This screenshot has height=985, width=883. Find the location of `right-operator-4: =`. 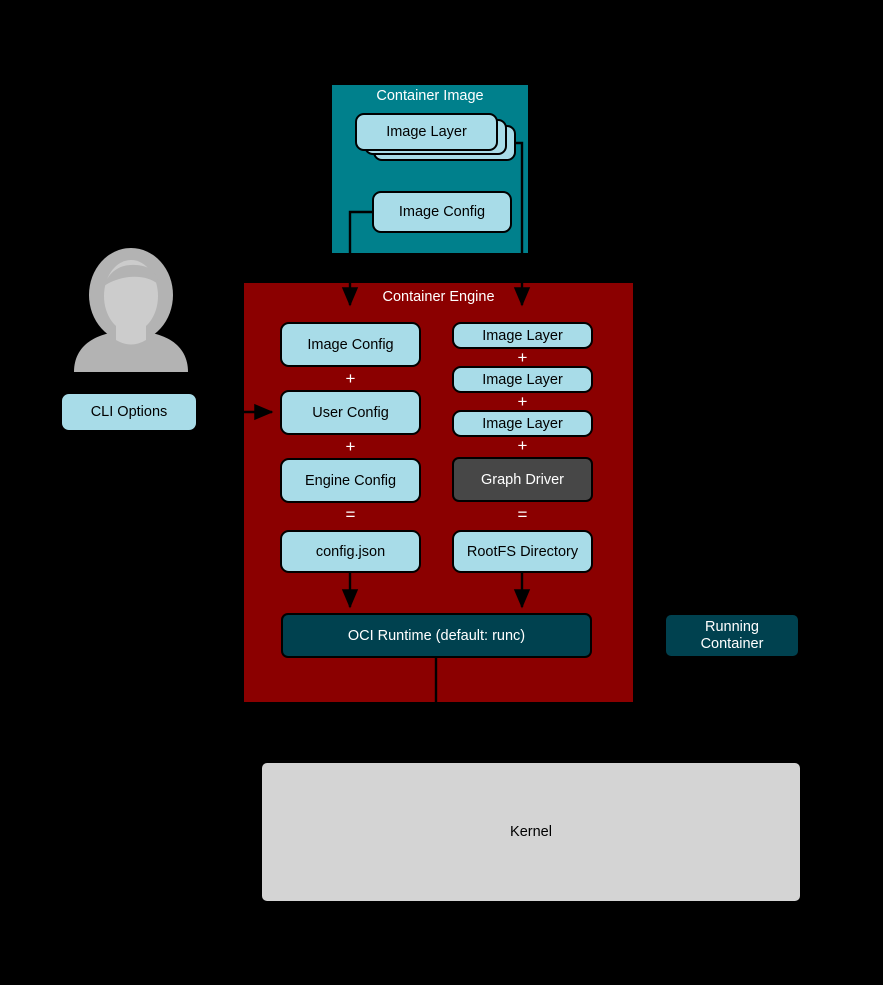

right-operator-4: = is located at coordinates (522, 514).